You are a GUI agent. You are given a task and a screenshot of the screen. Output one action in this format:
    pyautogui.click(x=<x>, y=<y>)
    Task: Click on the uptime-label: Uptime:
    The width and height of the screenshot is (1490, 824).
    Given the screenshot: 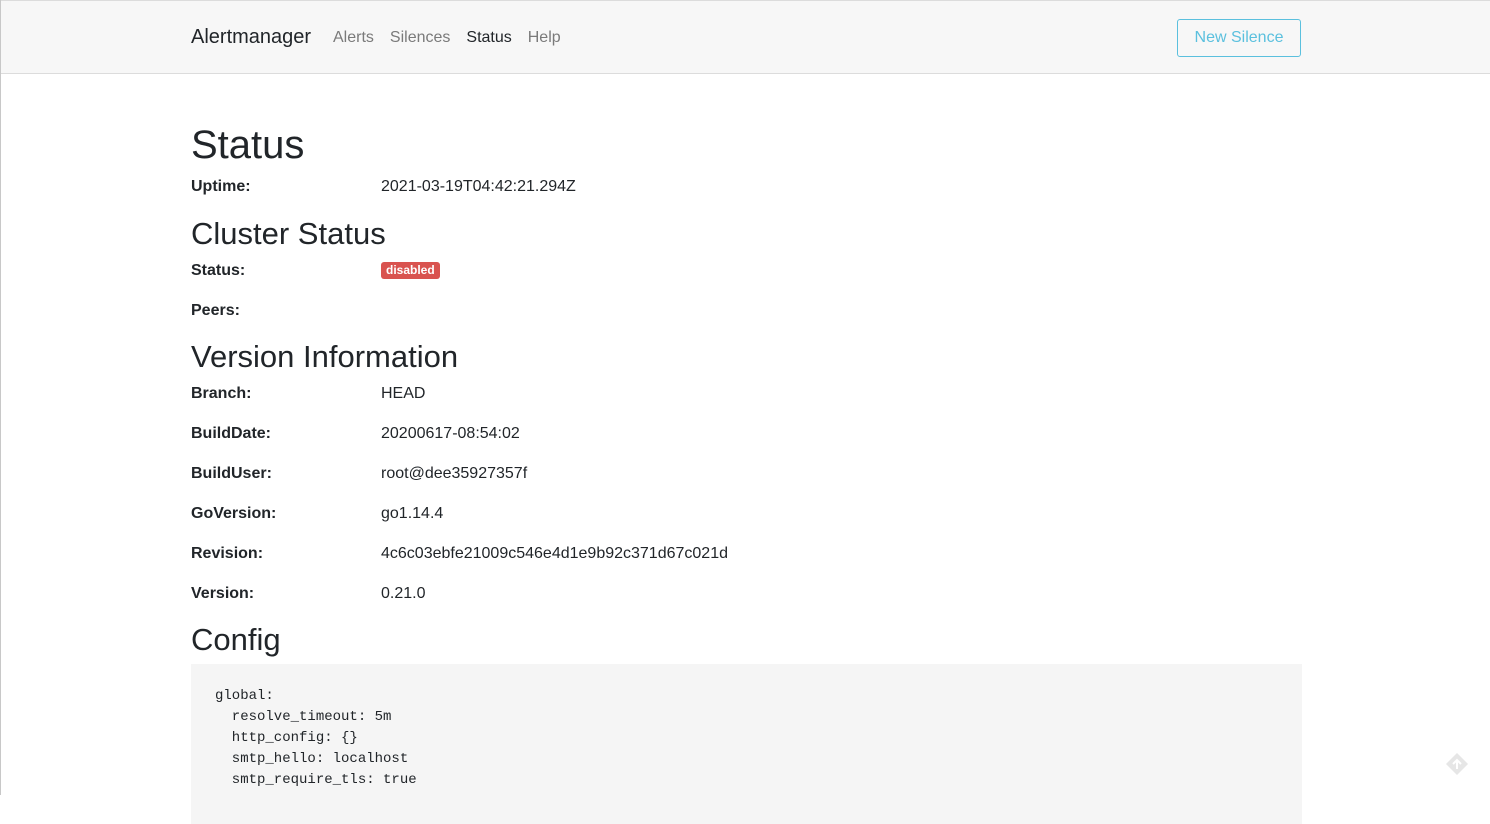 What is the action you would take?
    pyautogui.click(x=221, y=186)
    